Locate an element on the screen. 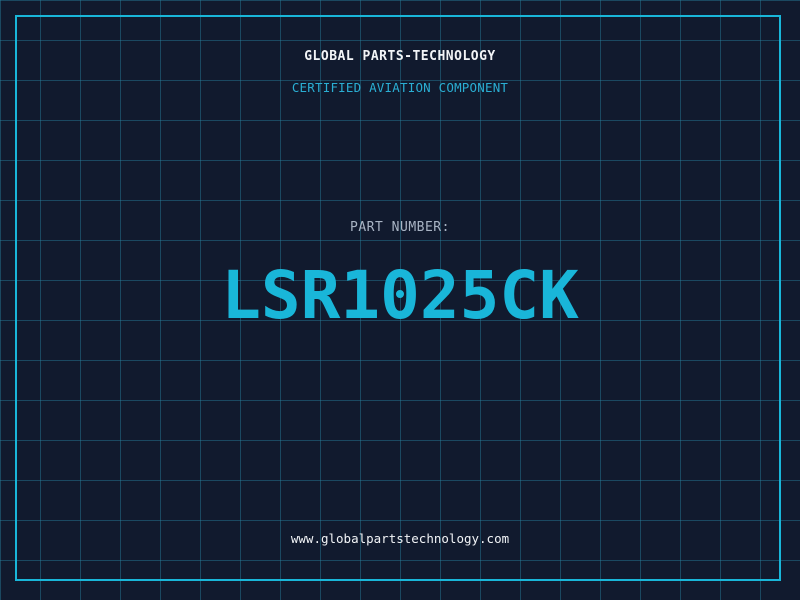 This screenshot has height=600, width=800. brand-tagline: CERTIFIED AVIATION COMPONENT is located at coordinates (400, 87).